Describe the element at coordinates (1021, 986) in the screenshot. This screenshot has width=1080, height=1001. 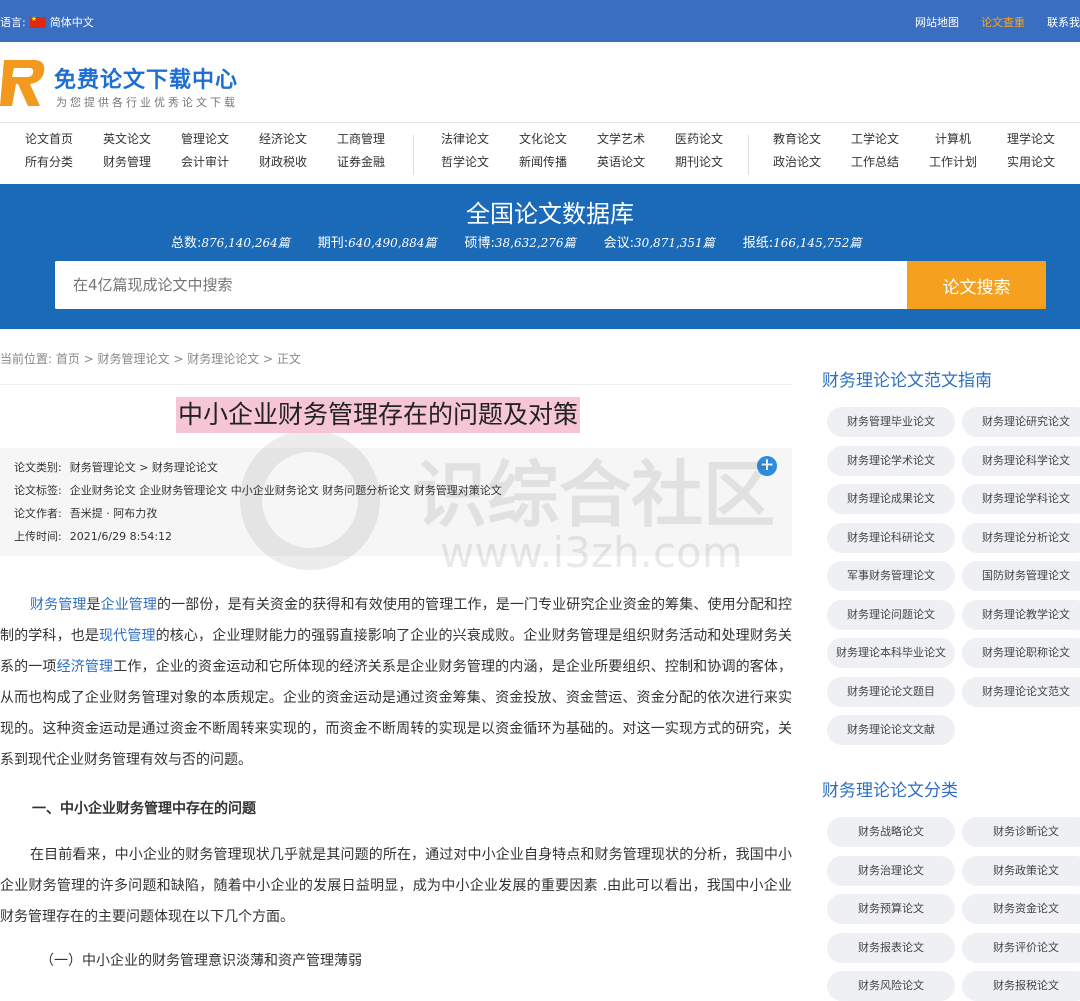
I see `sidebar-tag: 财务报税论文` at that location.